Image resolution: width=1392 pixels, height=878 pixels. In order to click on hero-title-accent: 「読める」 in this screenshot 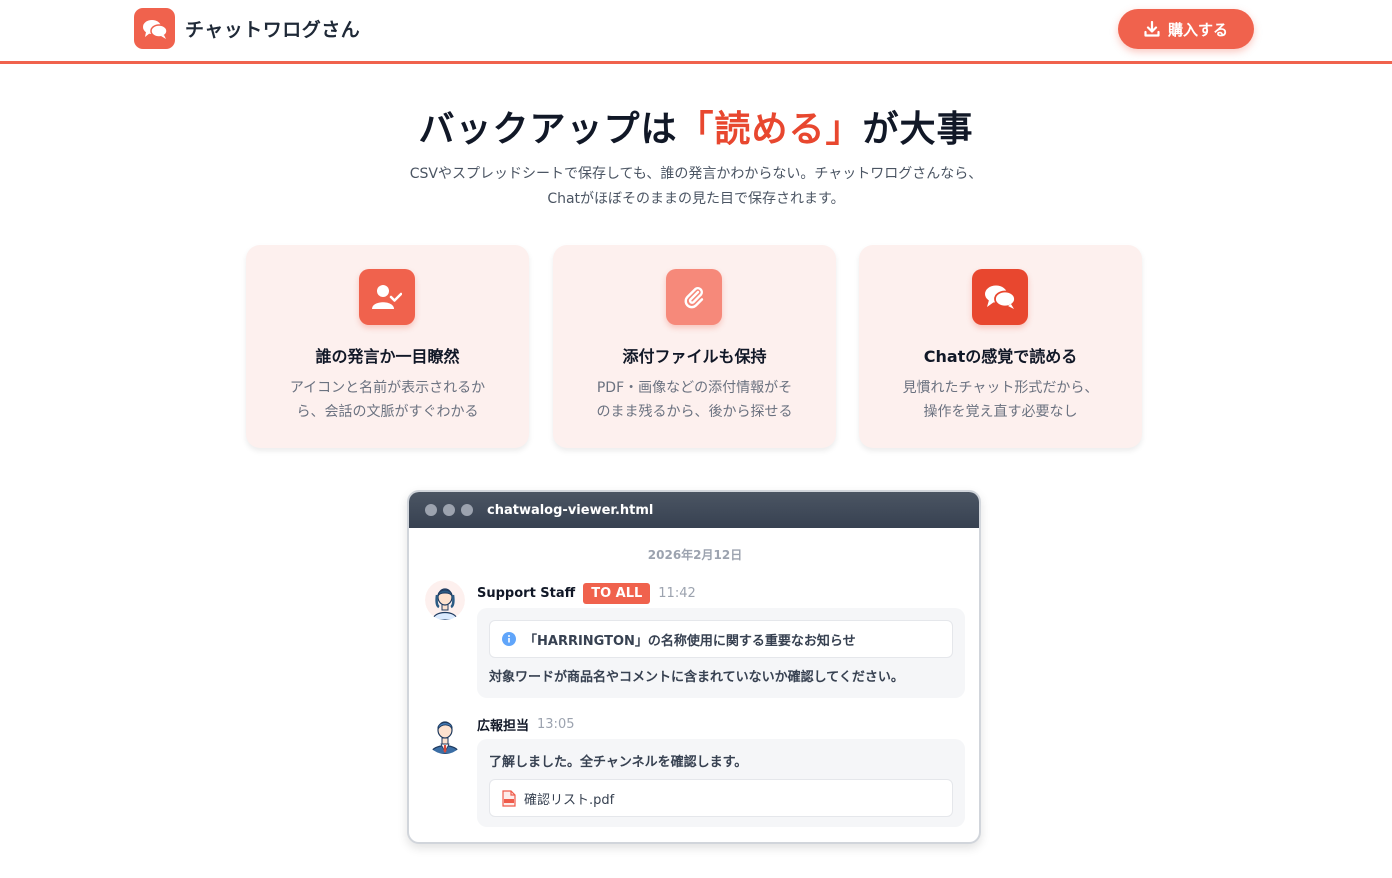, I will do `click(770, 129)`.